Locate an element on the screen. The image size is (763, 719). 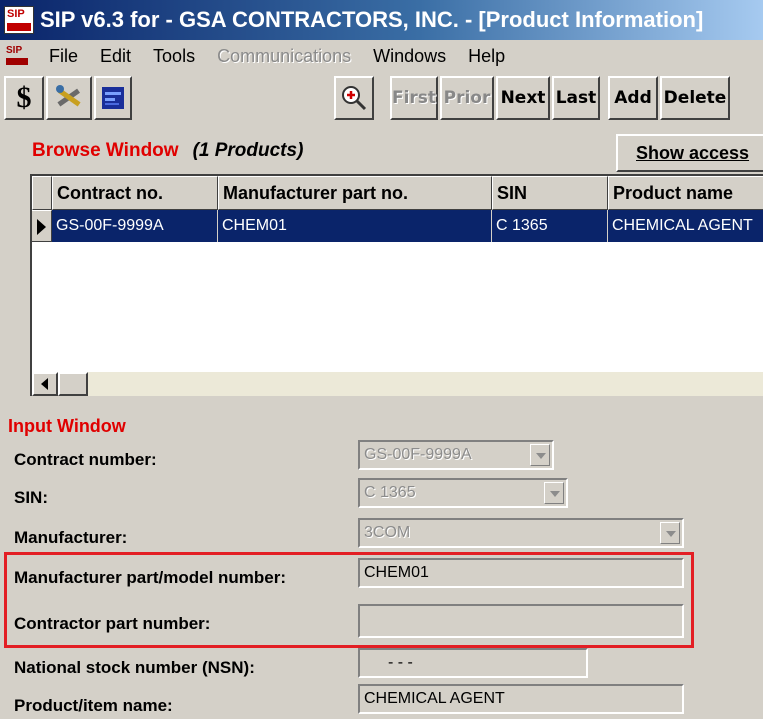
col-header-mfr-part: Manufacturer part no. is located at coordinates (355, 193).